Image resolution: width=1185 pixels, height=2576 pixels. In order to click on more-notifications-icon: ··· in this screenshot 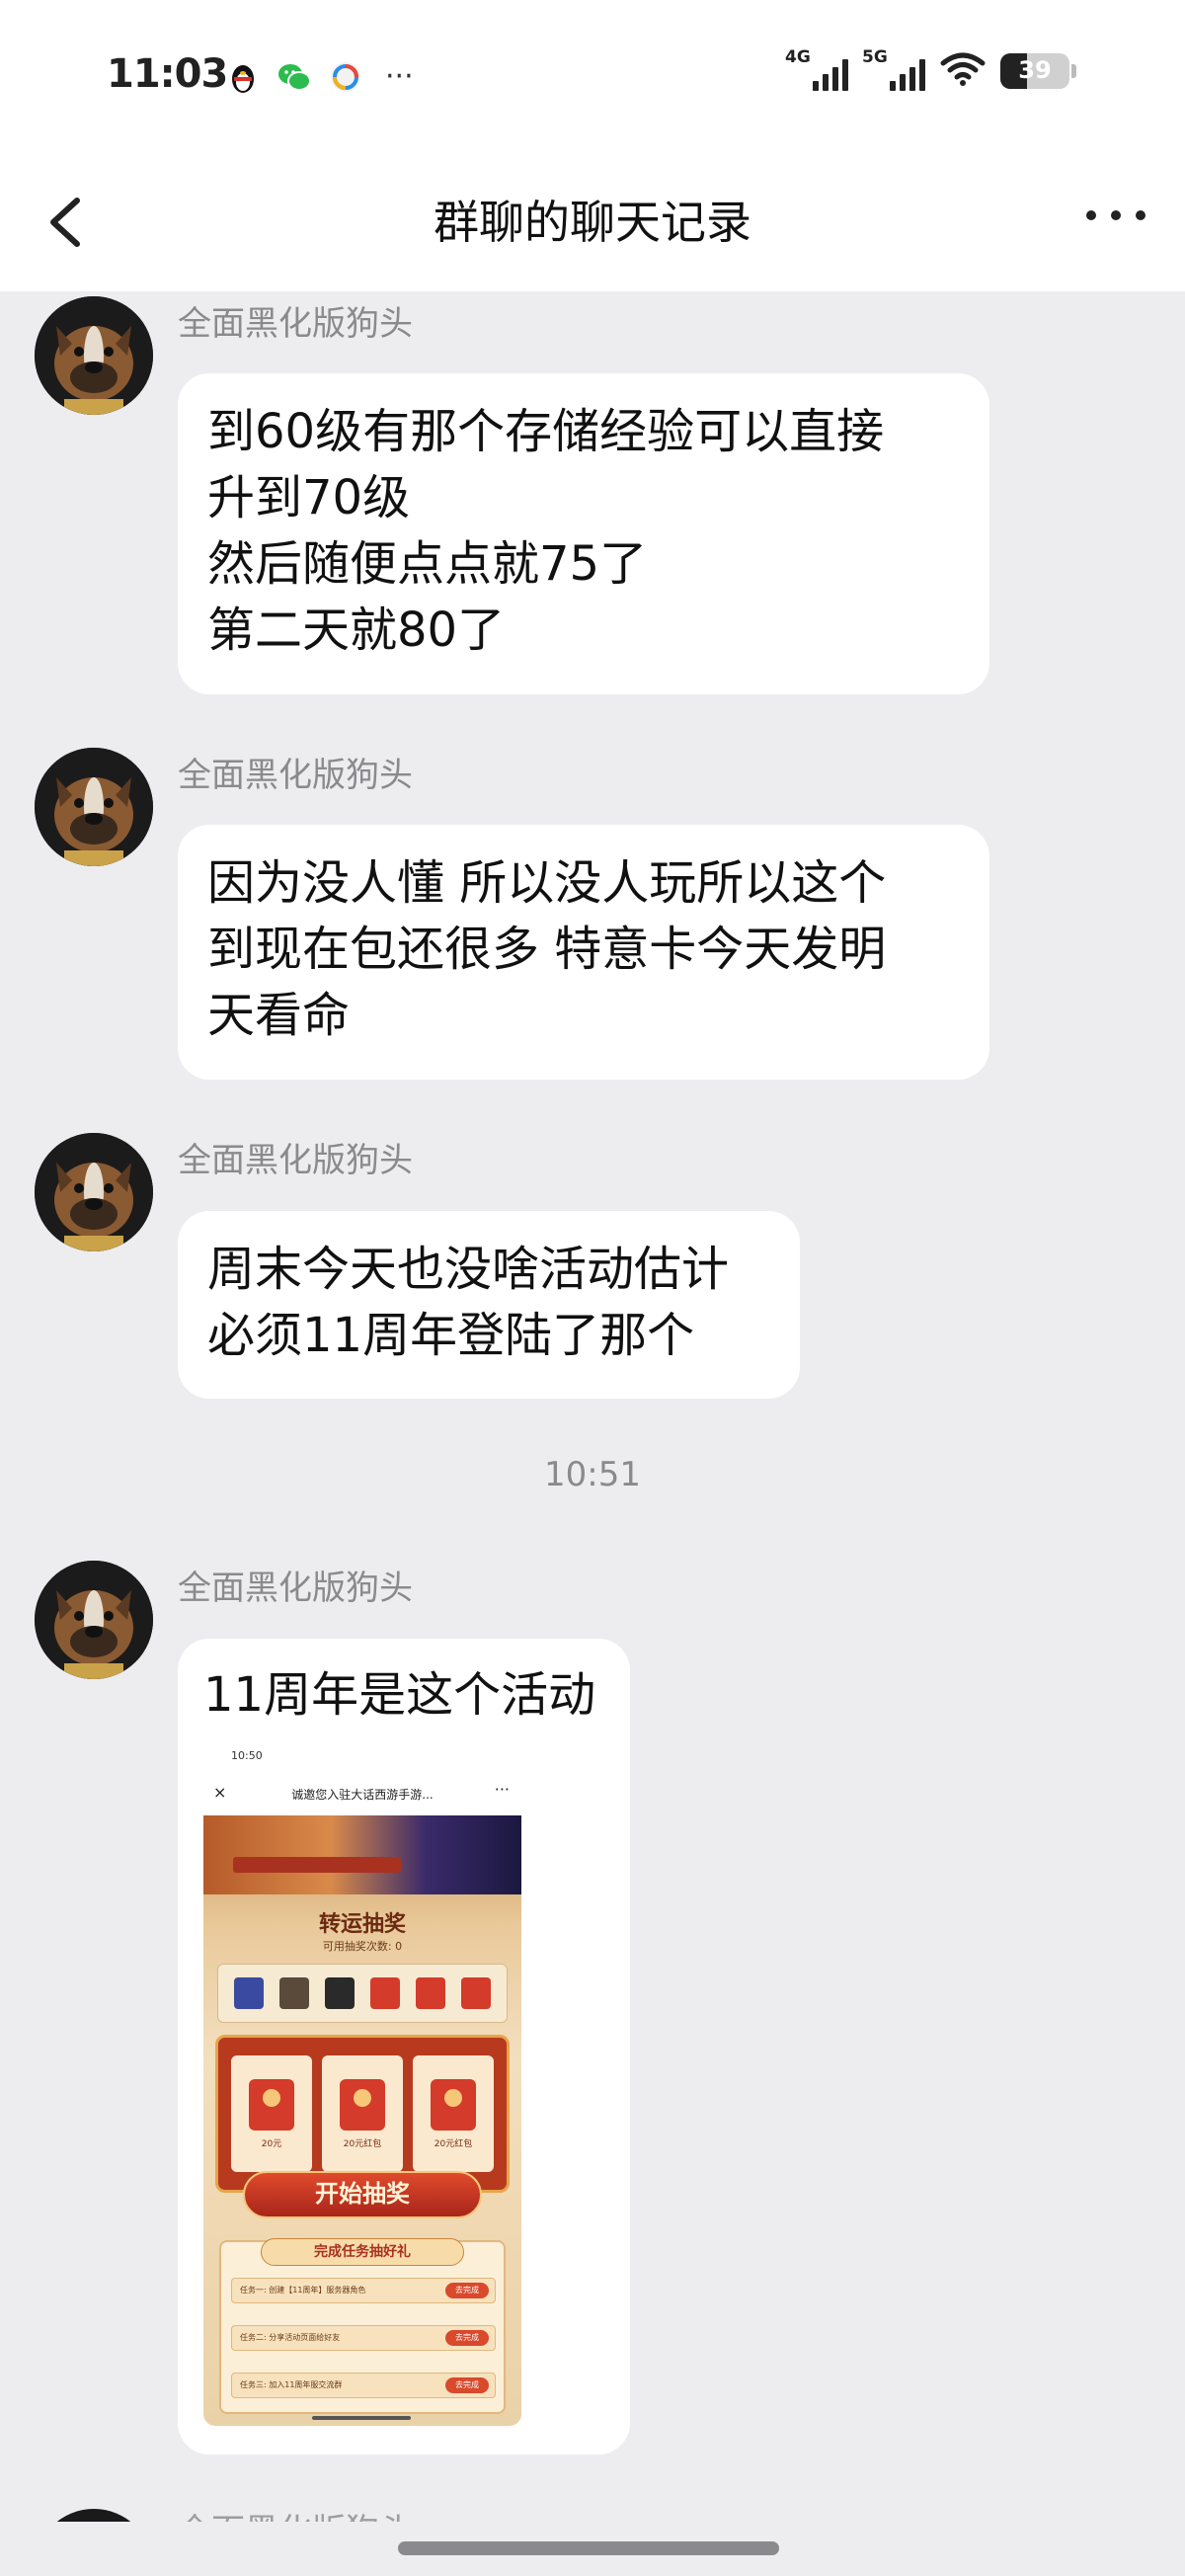, I will do `click(399, 76)`.